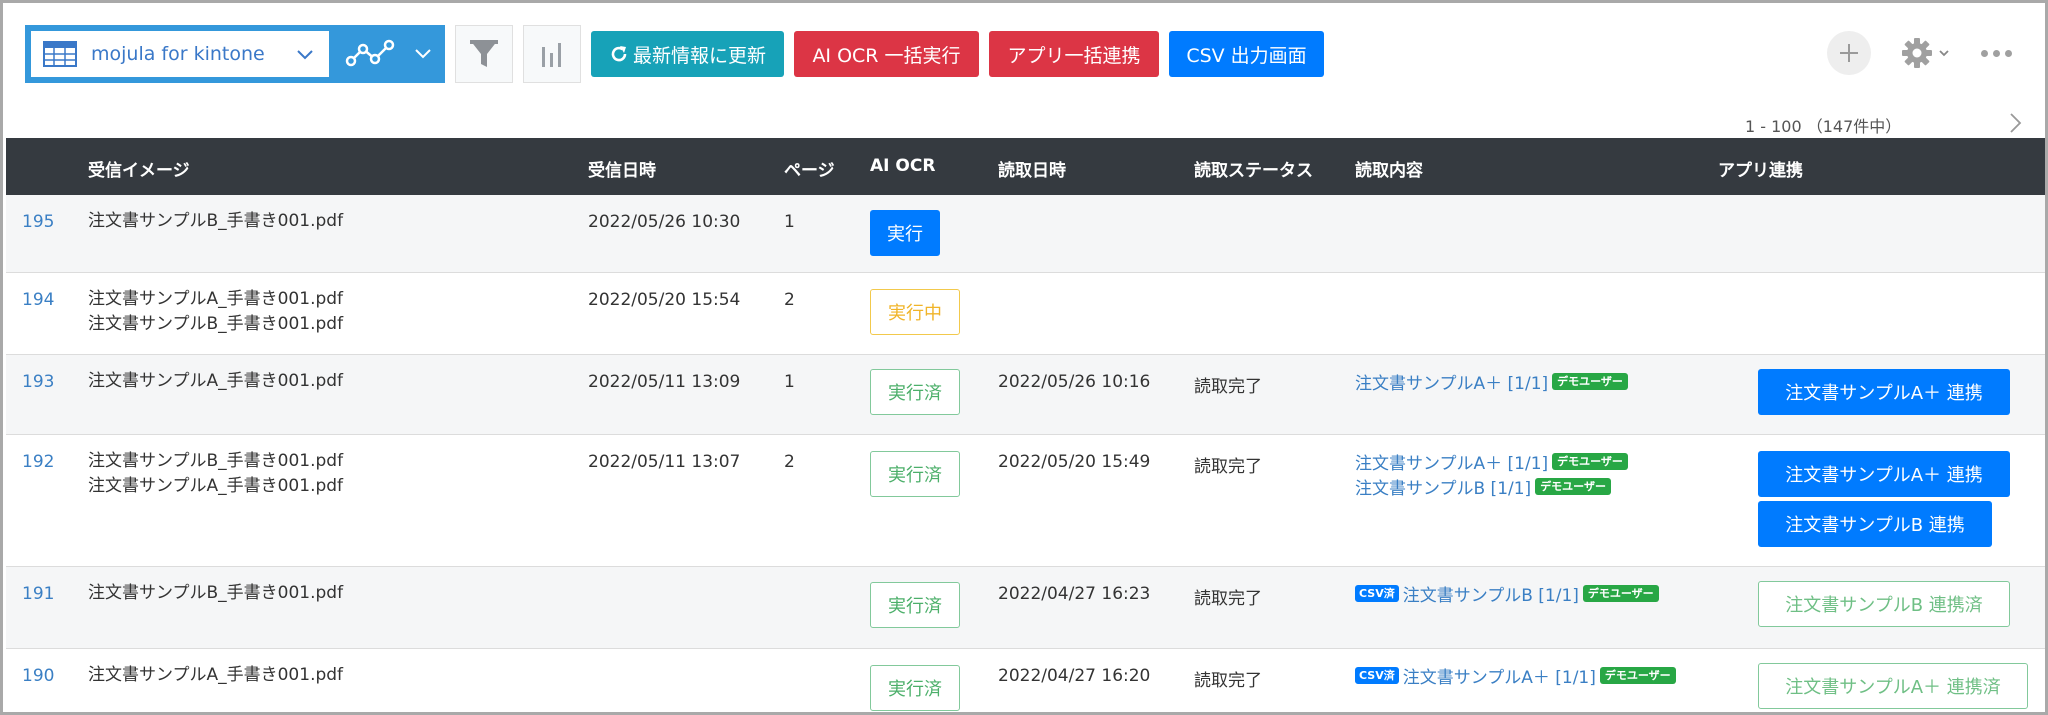 This screenshot has height=715, width=2048. What do you see at coordinates (1996, 53) in the screenshot?
I see `more-options-icon` at bounding box center [1996, 53].